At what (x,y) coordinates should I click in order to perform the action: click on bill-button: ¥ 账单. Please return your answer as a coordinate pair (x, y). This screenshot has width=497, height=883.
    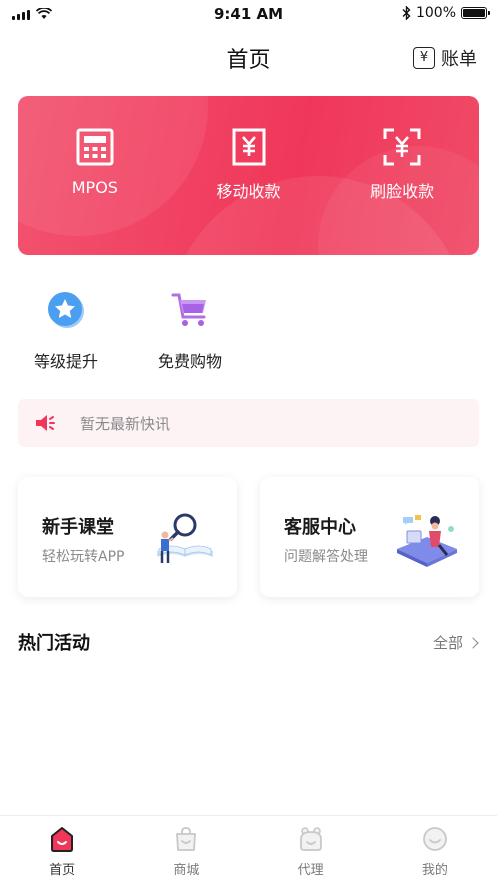
    Looking at the image, I should click on (445, 58).